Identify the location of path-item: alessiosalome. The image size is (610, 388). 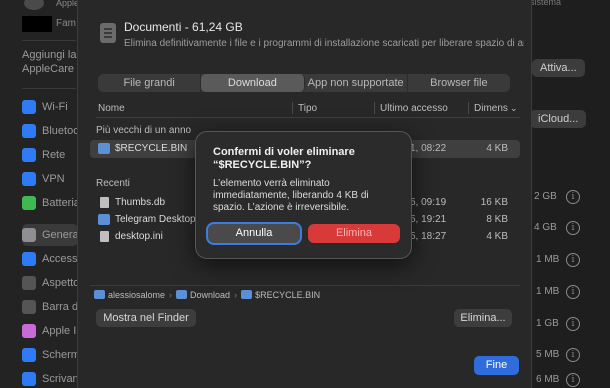
(129, 295).